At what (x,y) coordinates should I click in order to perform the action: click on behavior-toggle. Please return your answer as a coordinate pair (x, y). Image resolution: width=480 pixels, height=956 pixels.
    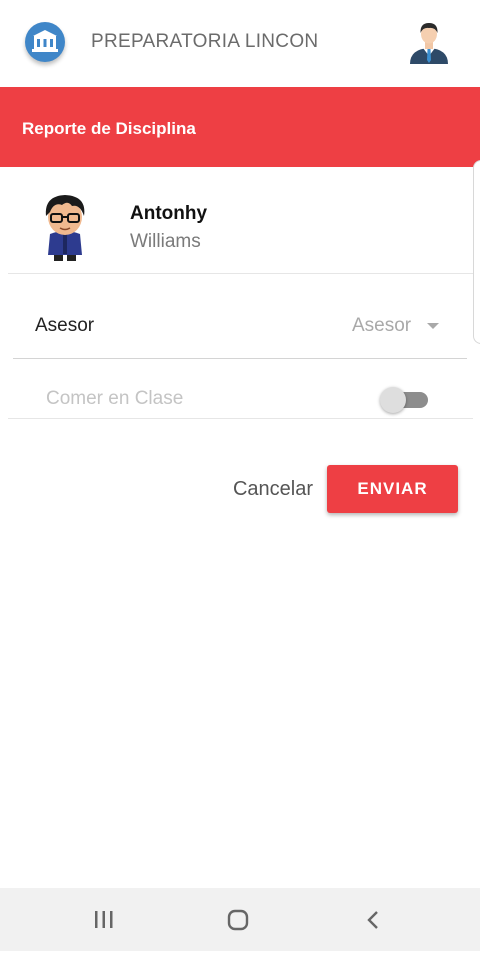
    Looking at the image, I should click on (404, 400).